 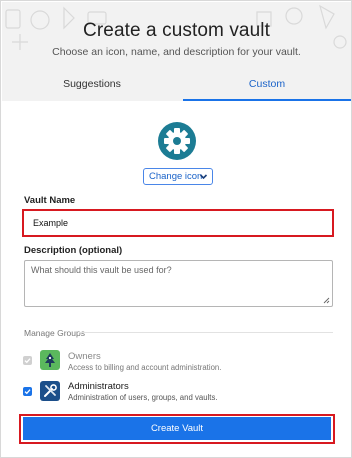 I want to click on administrators-checkbox, so click(x=27, y=391).